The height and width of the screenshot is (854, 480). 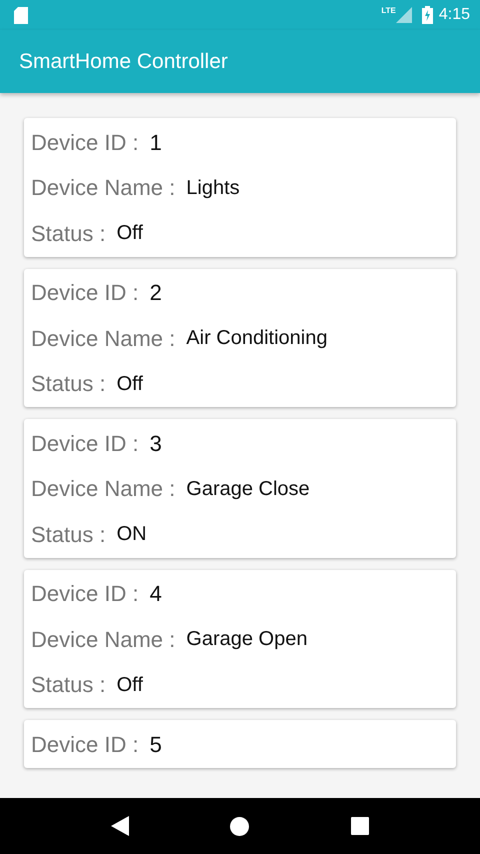 I want to click on field-value: 2, so click(x=156, y=293).